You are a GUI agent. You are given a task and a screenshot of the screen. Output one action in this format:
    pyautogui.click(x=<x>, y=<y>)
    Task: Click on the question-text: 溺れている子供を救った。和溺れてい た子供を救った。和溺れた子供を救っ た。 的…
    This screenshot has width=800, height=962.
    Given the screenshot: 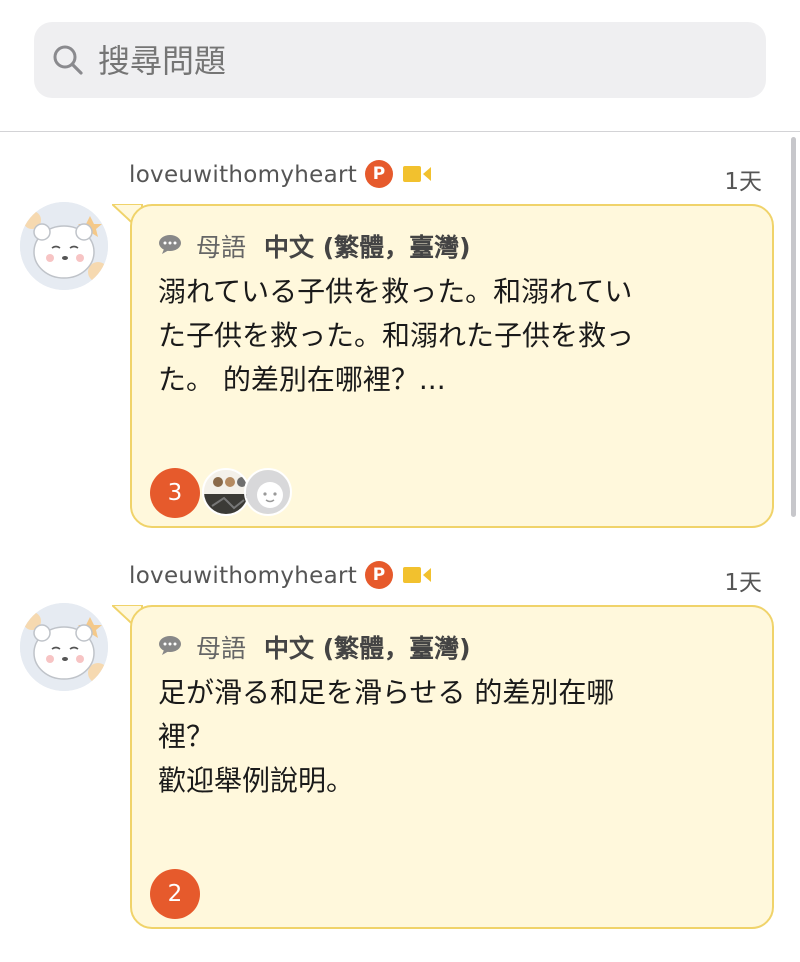 What is the action you would take?
    pyautogui.click(x=453, y=336)
    